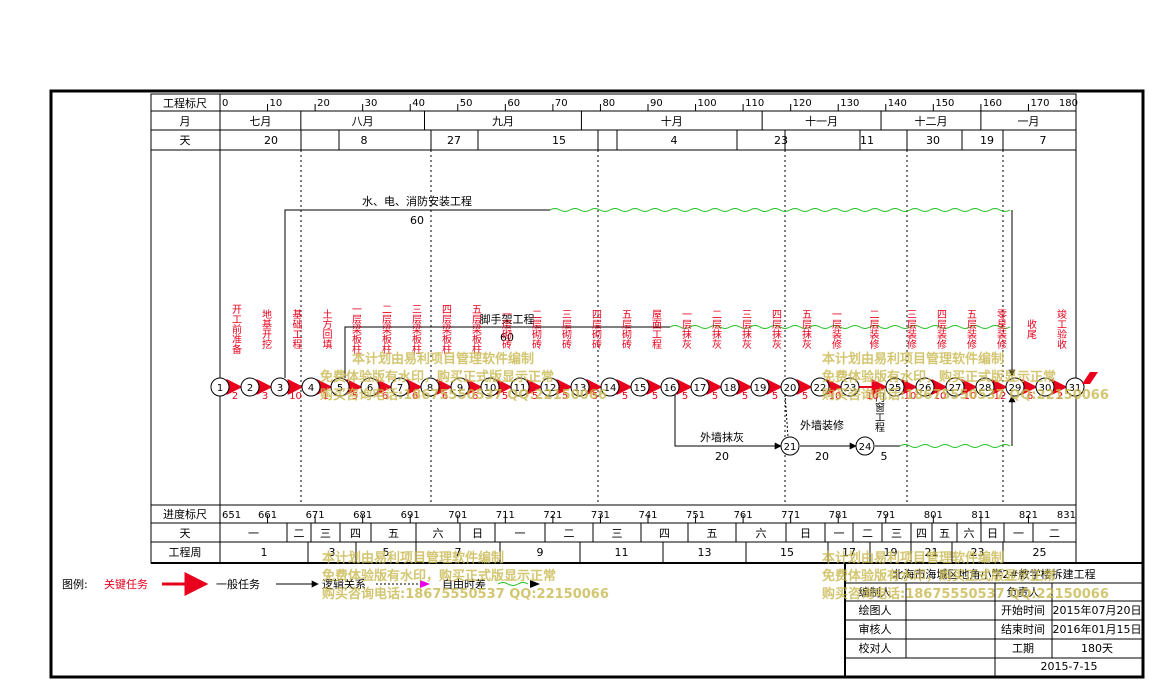 The height and width of the screenshot is (681, 1149). What do you see at coordinates (647, 515) in the screenshot?
I see `progress-tick-label: 741` at bounding box center [647, 515].